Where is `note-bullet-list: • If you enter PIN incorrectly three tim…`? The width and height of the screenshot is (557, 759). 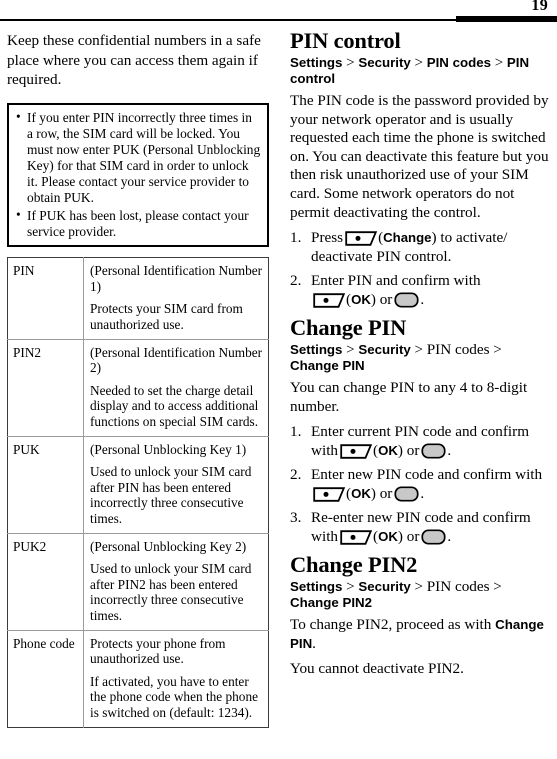 note-bullet-list: • If you enter PIN incorrectly three tim… is located at coordinates (137, 175).